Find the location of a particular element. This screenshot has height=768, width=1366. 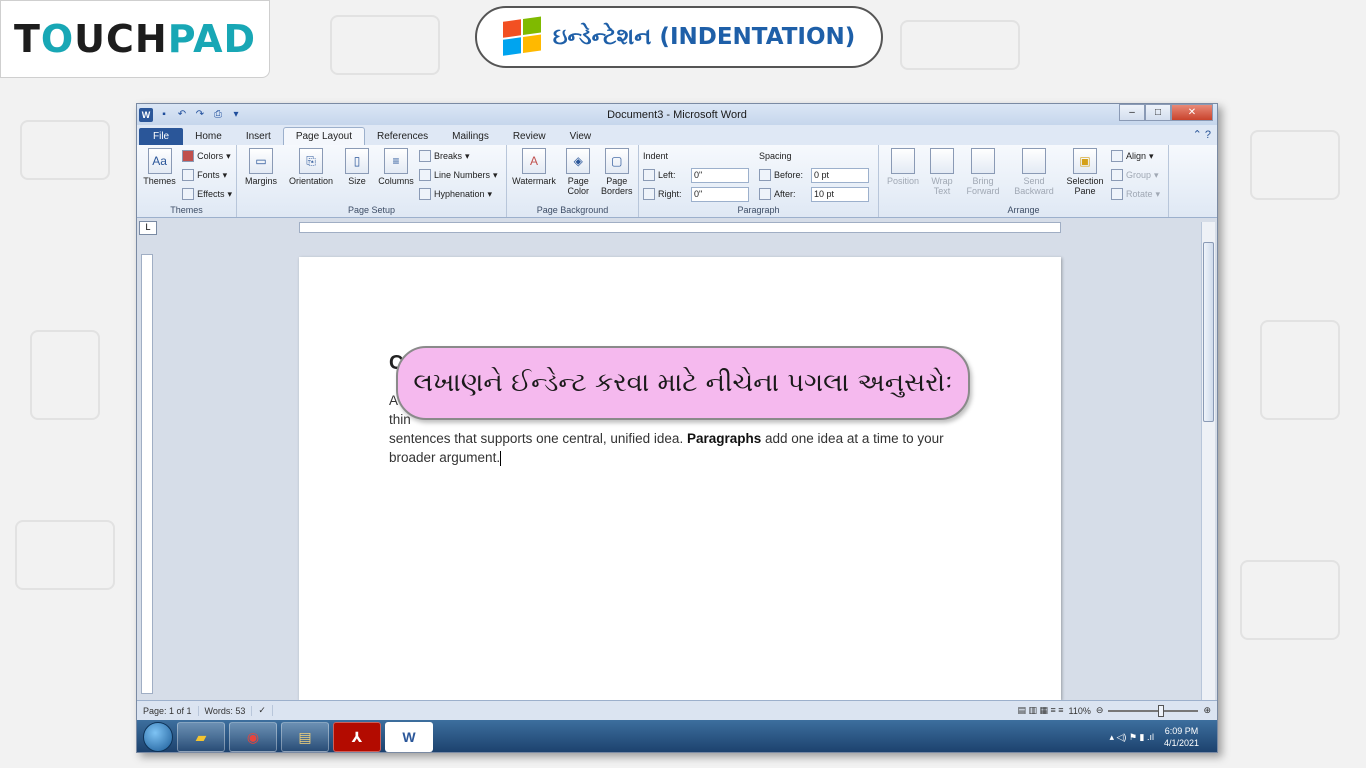

group-button: Group ▾ is located at coordinates (1135, 175).